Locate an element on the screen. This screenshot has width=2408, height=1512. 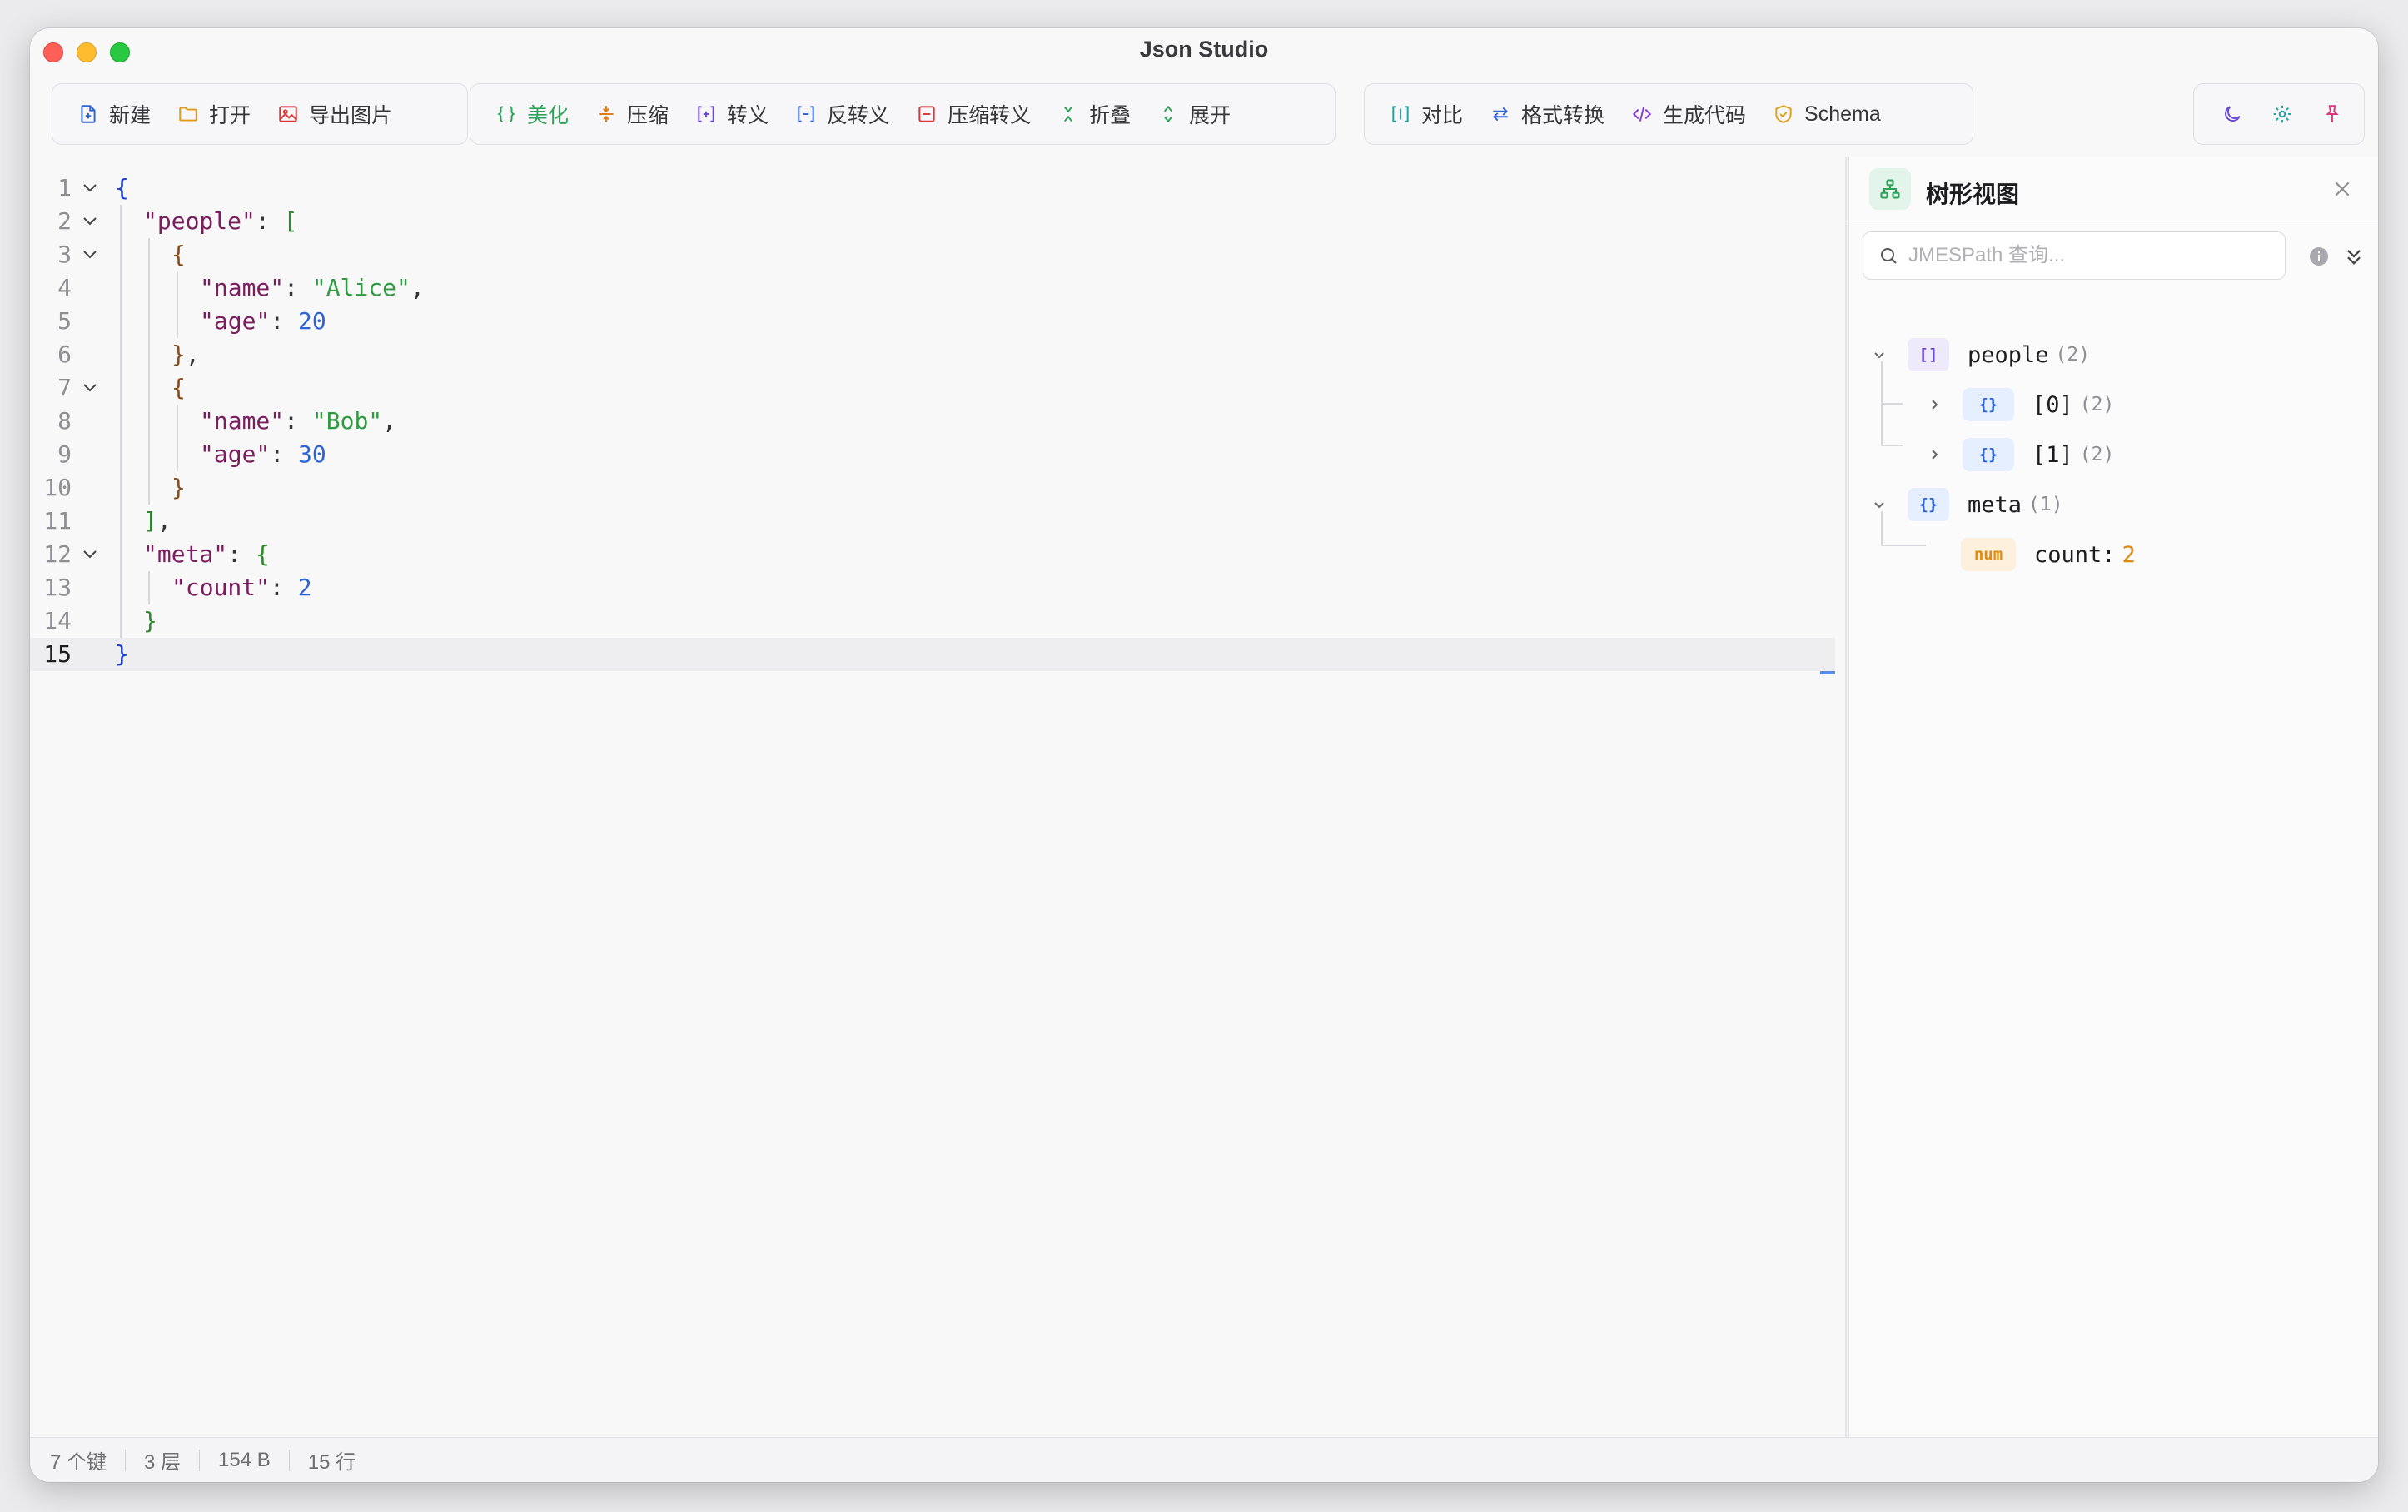
editor-line: 8 "name": "Bob", is located at coordinates (932, 422).